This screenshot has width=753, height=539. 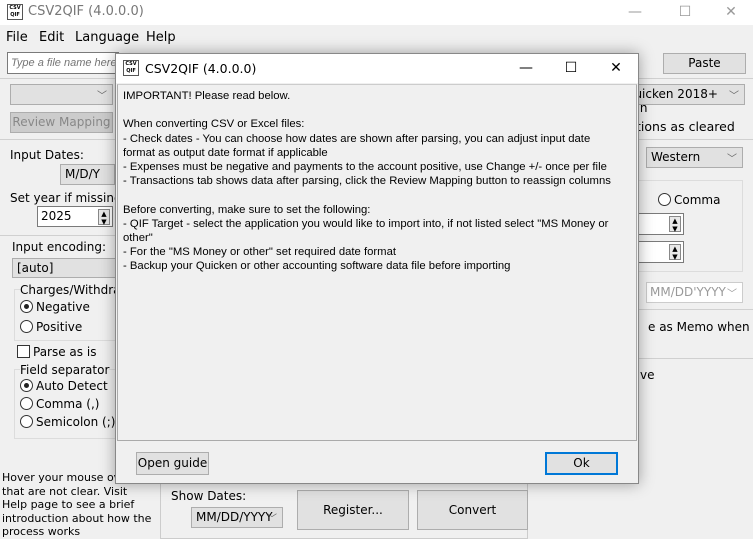 What do you see at coordinates (61, 122) in the screenshot?
I see `review-mapping-button: Review Mapping` at bounding box center [61, 122].